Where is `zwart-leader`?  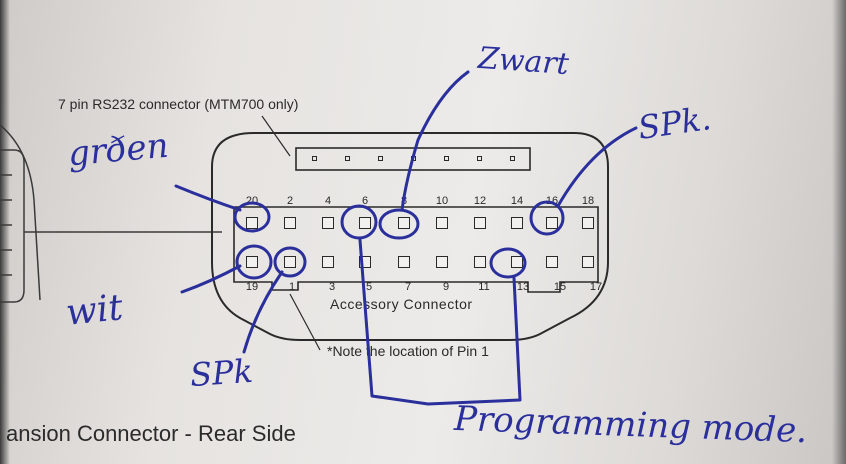
zwart-leader is located at coordinates (435, 141).